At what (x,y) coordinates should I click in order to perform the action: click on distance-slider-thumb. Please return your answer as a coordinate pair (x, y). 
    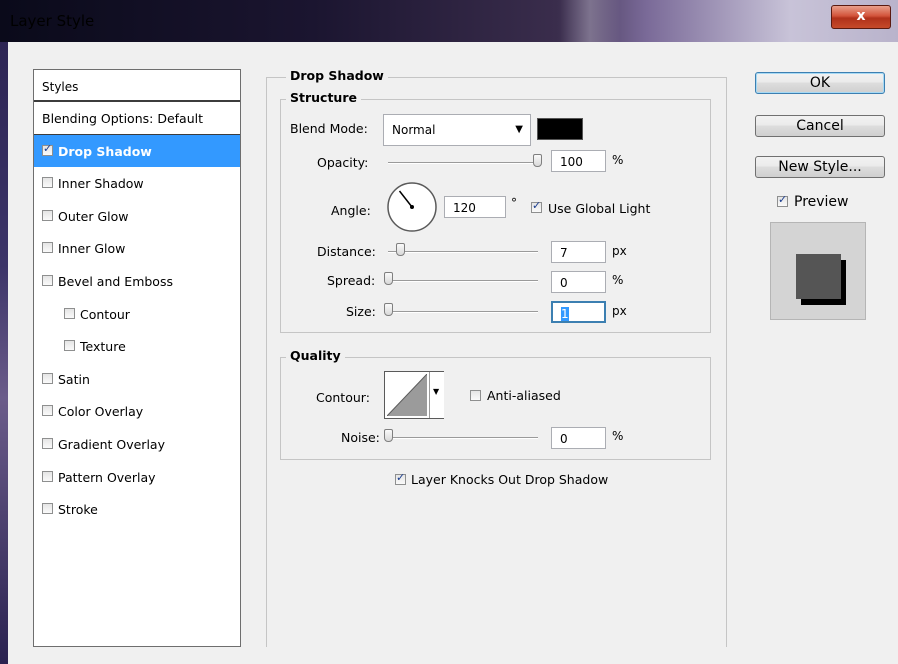
    Looking at the image, I should click on (401, 249).